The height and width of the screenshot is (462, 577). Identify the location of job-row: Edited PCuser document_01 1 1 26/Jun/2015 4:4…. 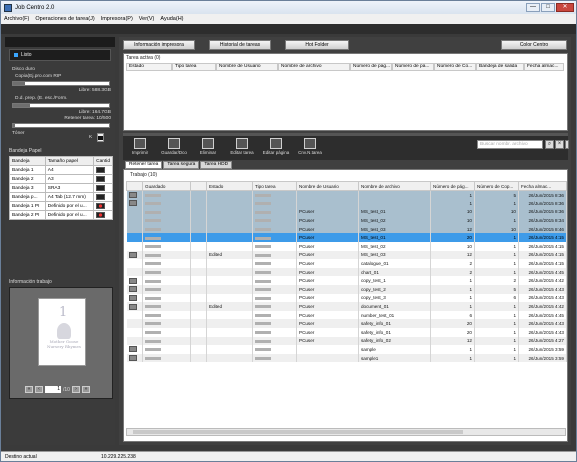
(346, 306).